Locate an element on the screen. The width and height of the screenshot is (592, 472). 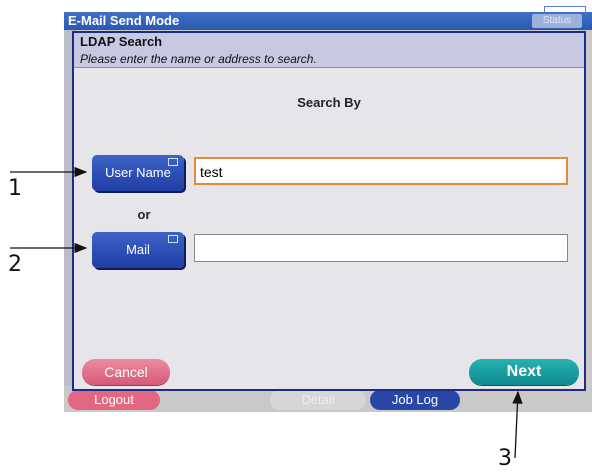
callout-label-2: 2 is located at coordinates (15, 264).